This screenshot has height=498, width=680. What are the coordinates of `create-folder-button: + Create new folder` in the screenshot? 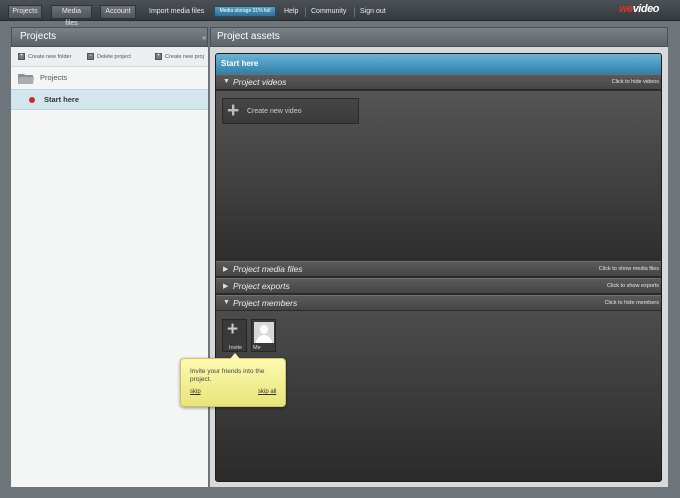 It's located at (44, 57).